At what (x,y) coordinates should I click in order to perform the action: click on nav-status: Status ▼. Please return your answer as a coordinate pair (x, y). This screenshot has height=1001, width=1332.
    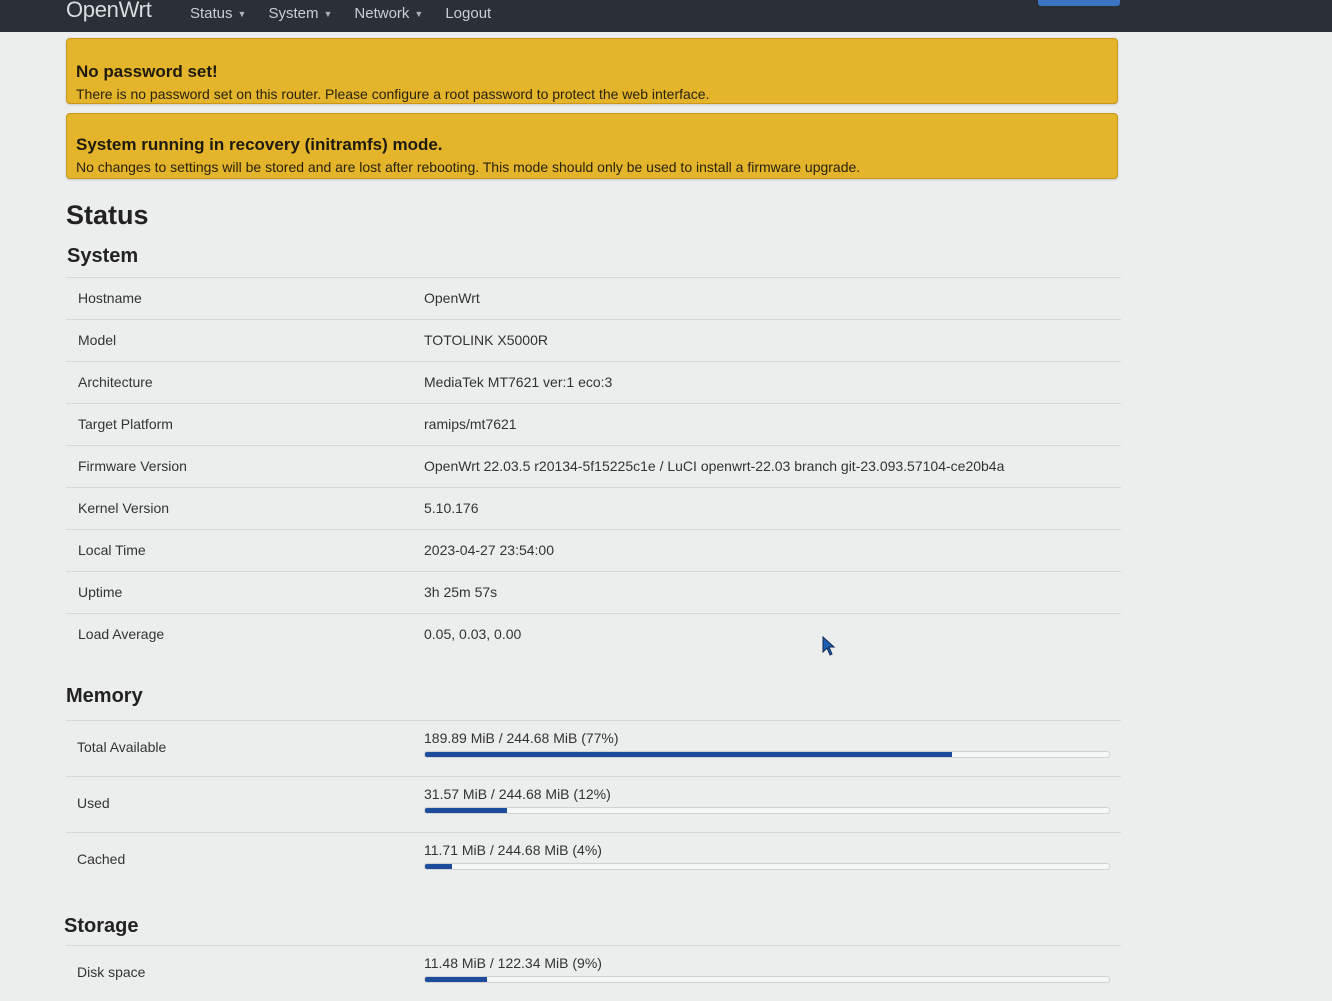
    Looking at the image, I should click on (218, 13).